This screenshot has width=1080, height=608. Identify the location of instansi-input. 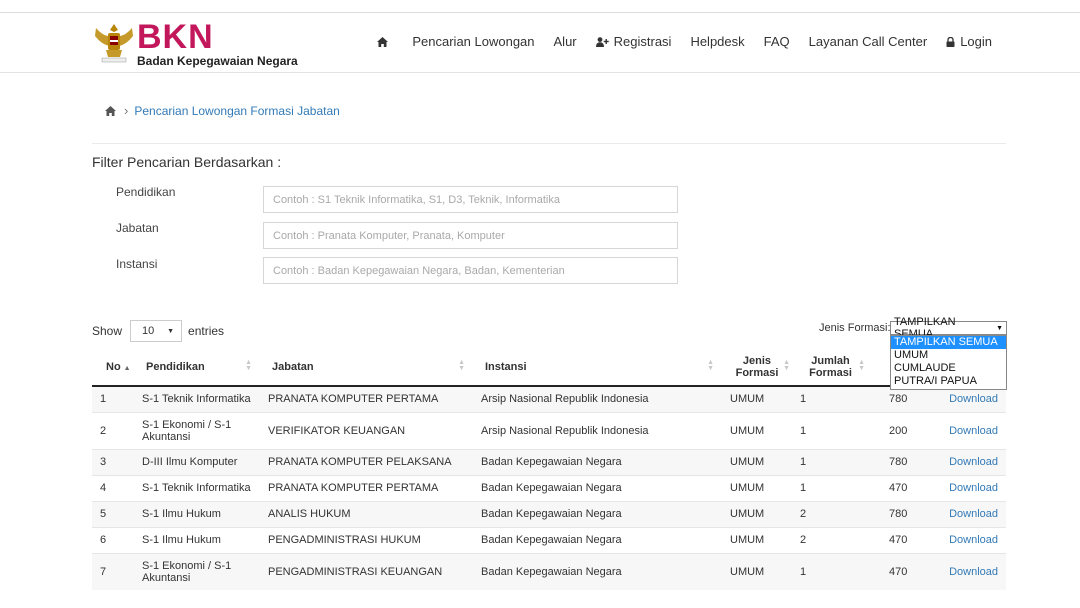
(470, 270).